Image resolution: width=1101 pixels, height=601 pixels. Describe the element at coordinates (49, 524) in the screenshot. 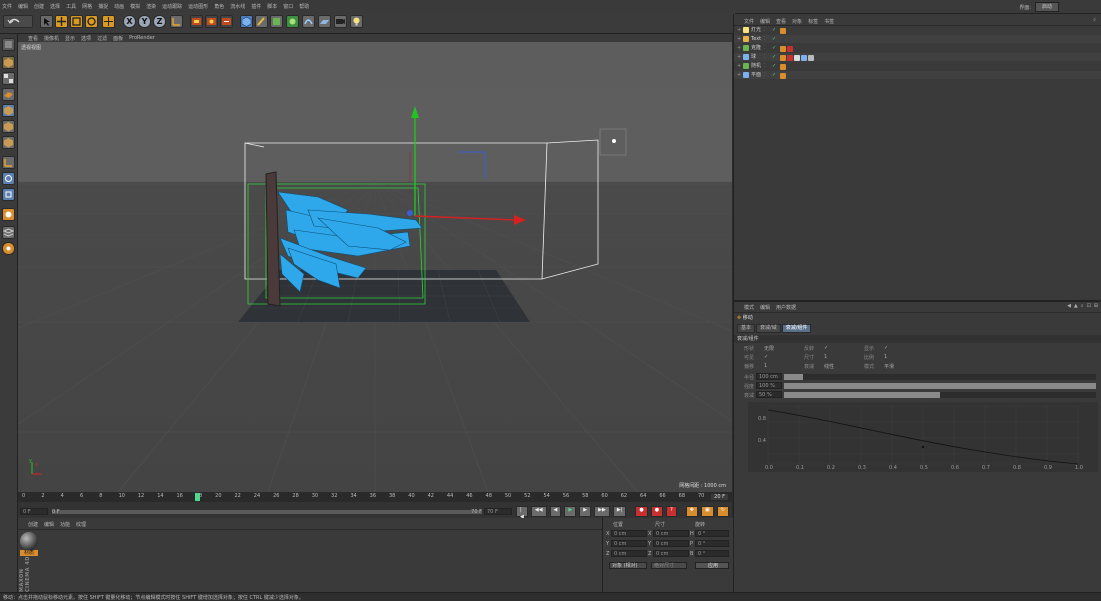

I see `material-menu-item-1: 编辑` at that location.